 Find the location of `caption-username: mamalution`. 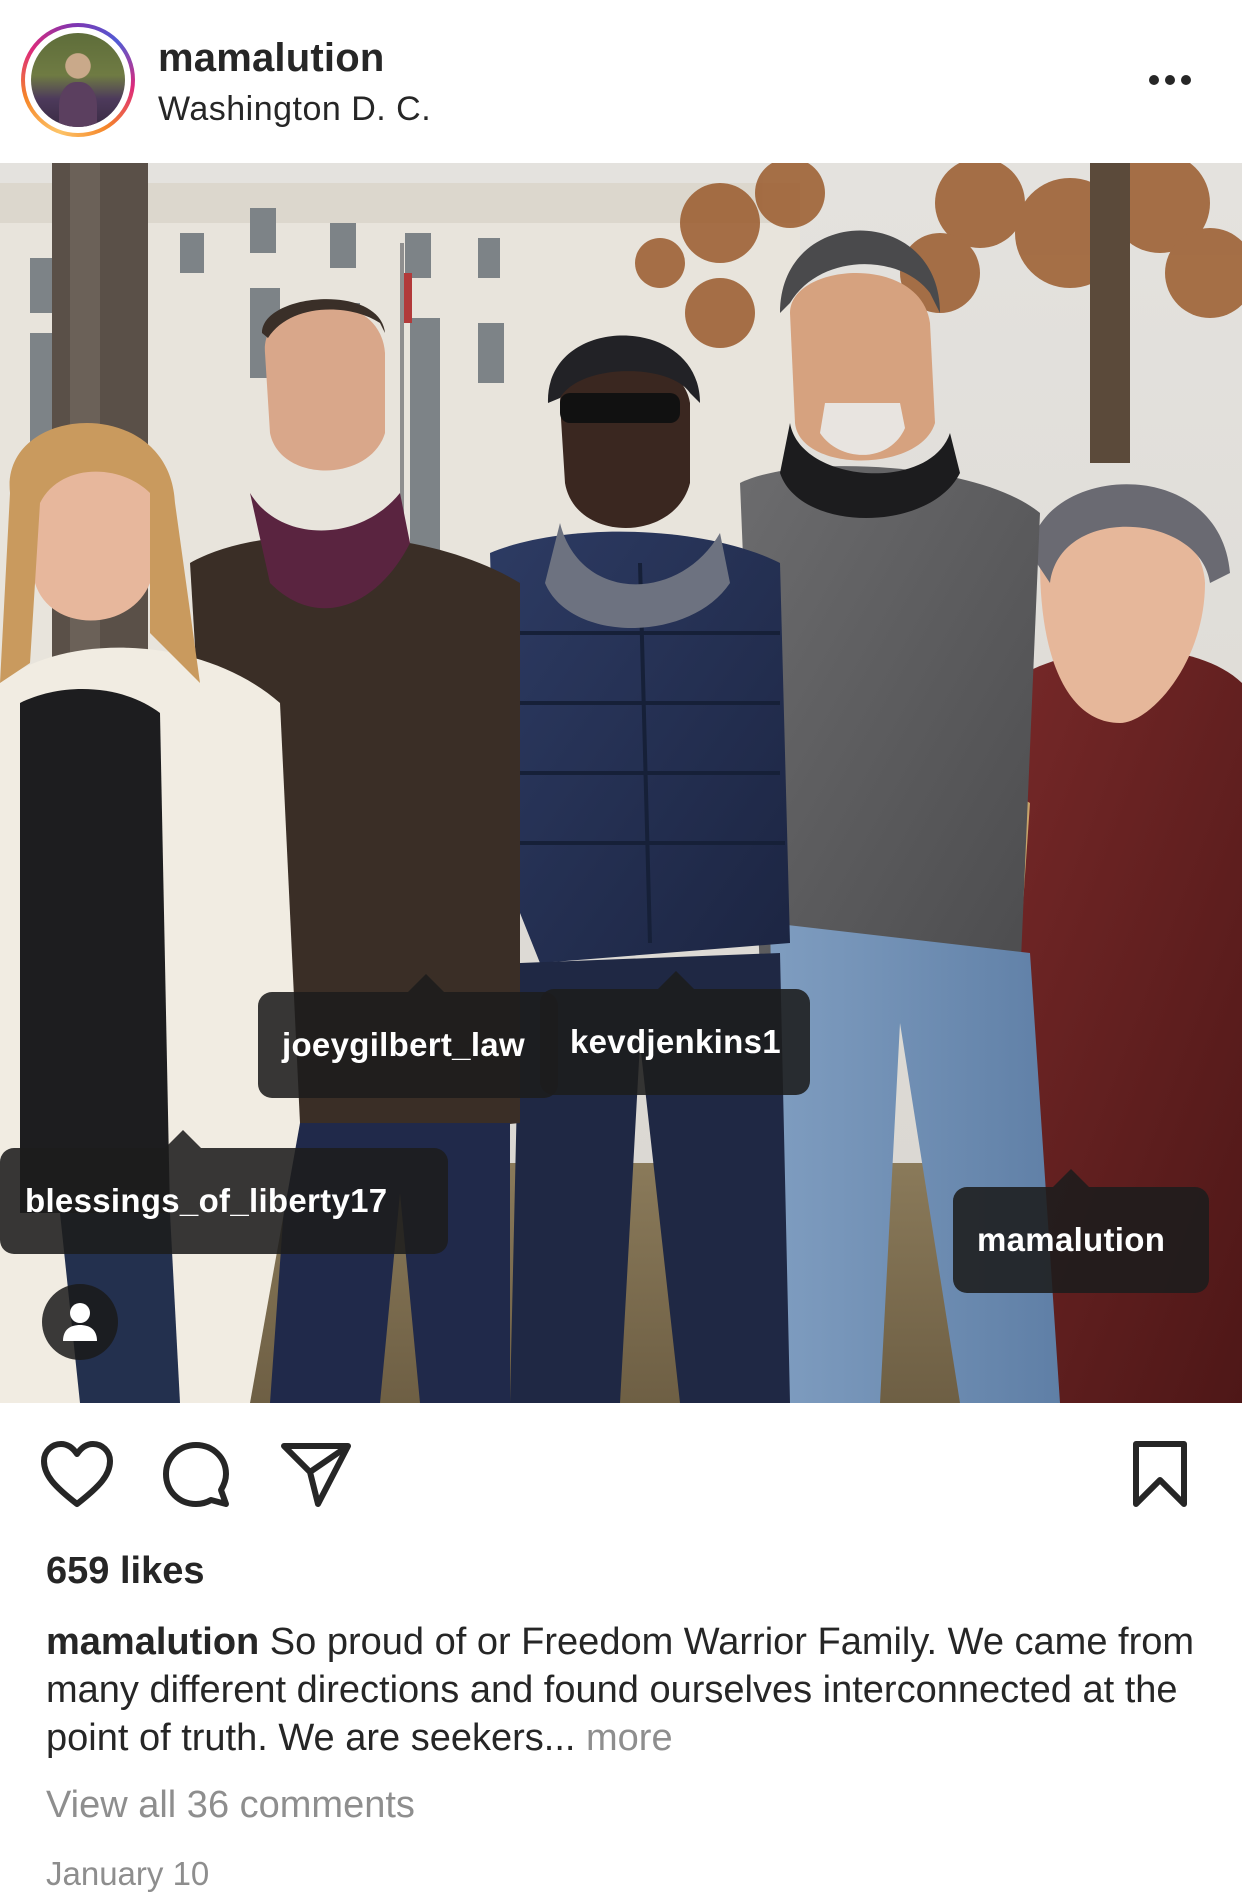

caption-username: mamalution is located at coordinates (152, 1642).